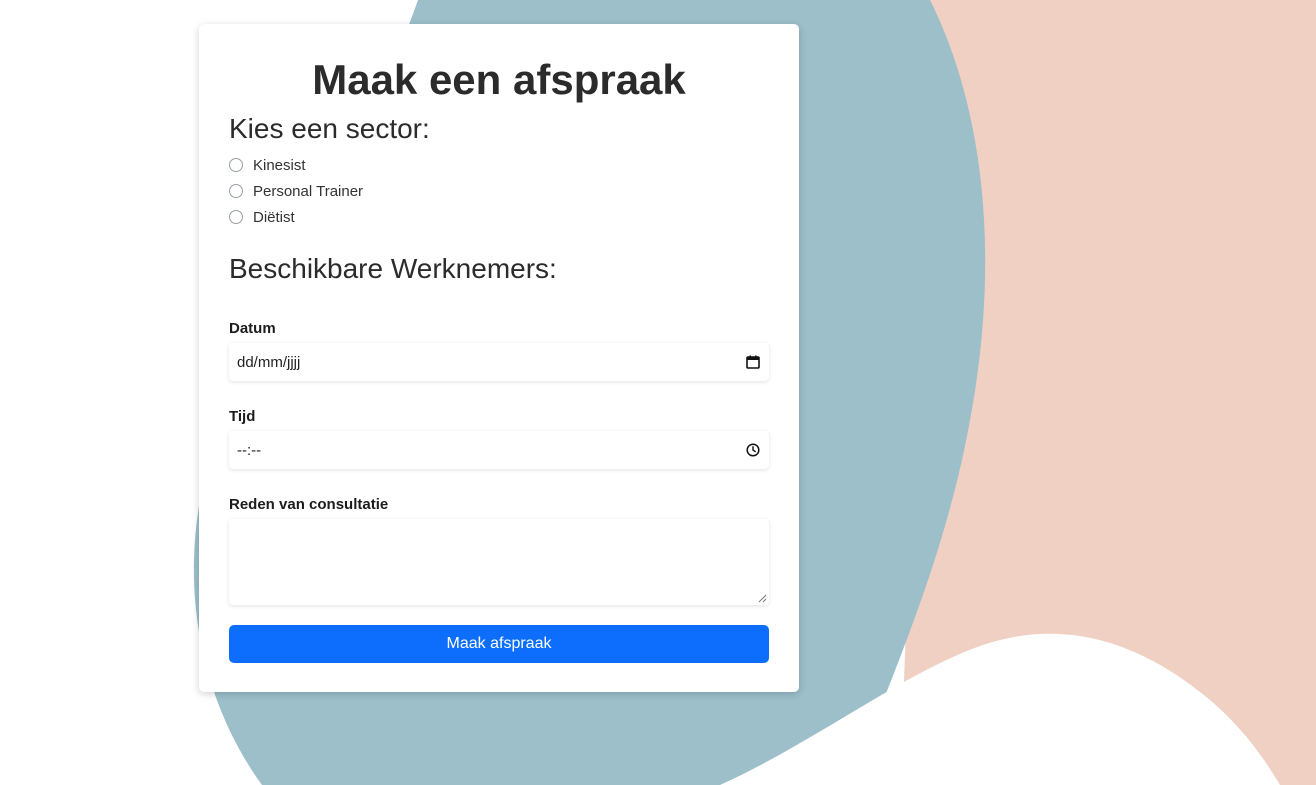 The height and width of the screenshot is (785, 1316). I want to click on reason-textarea, so click(499, 562).